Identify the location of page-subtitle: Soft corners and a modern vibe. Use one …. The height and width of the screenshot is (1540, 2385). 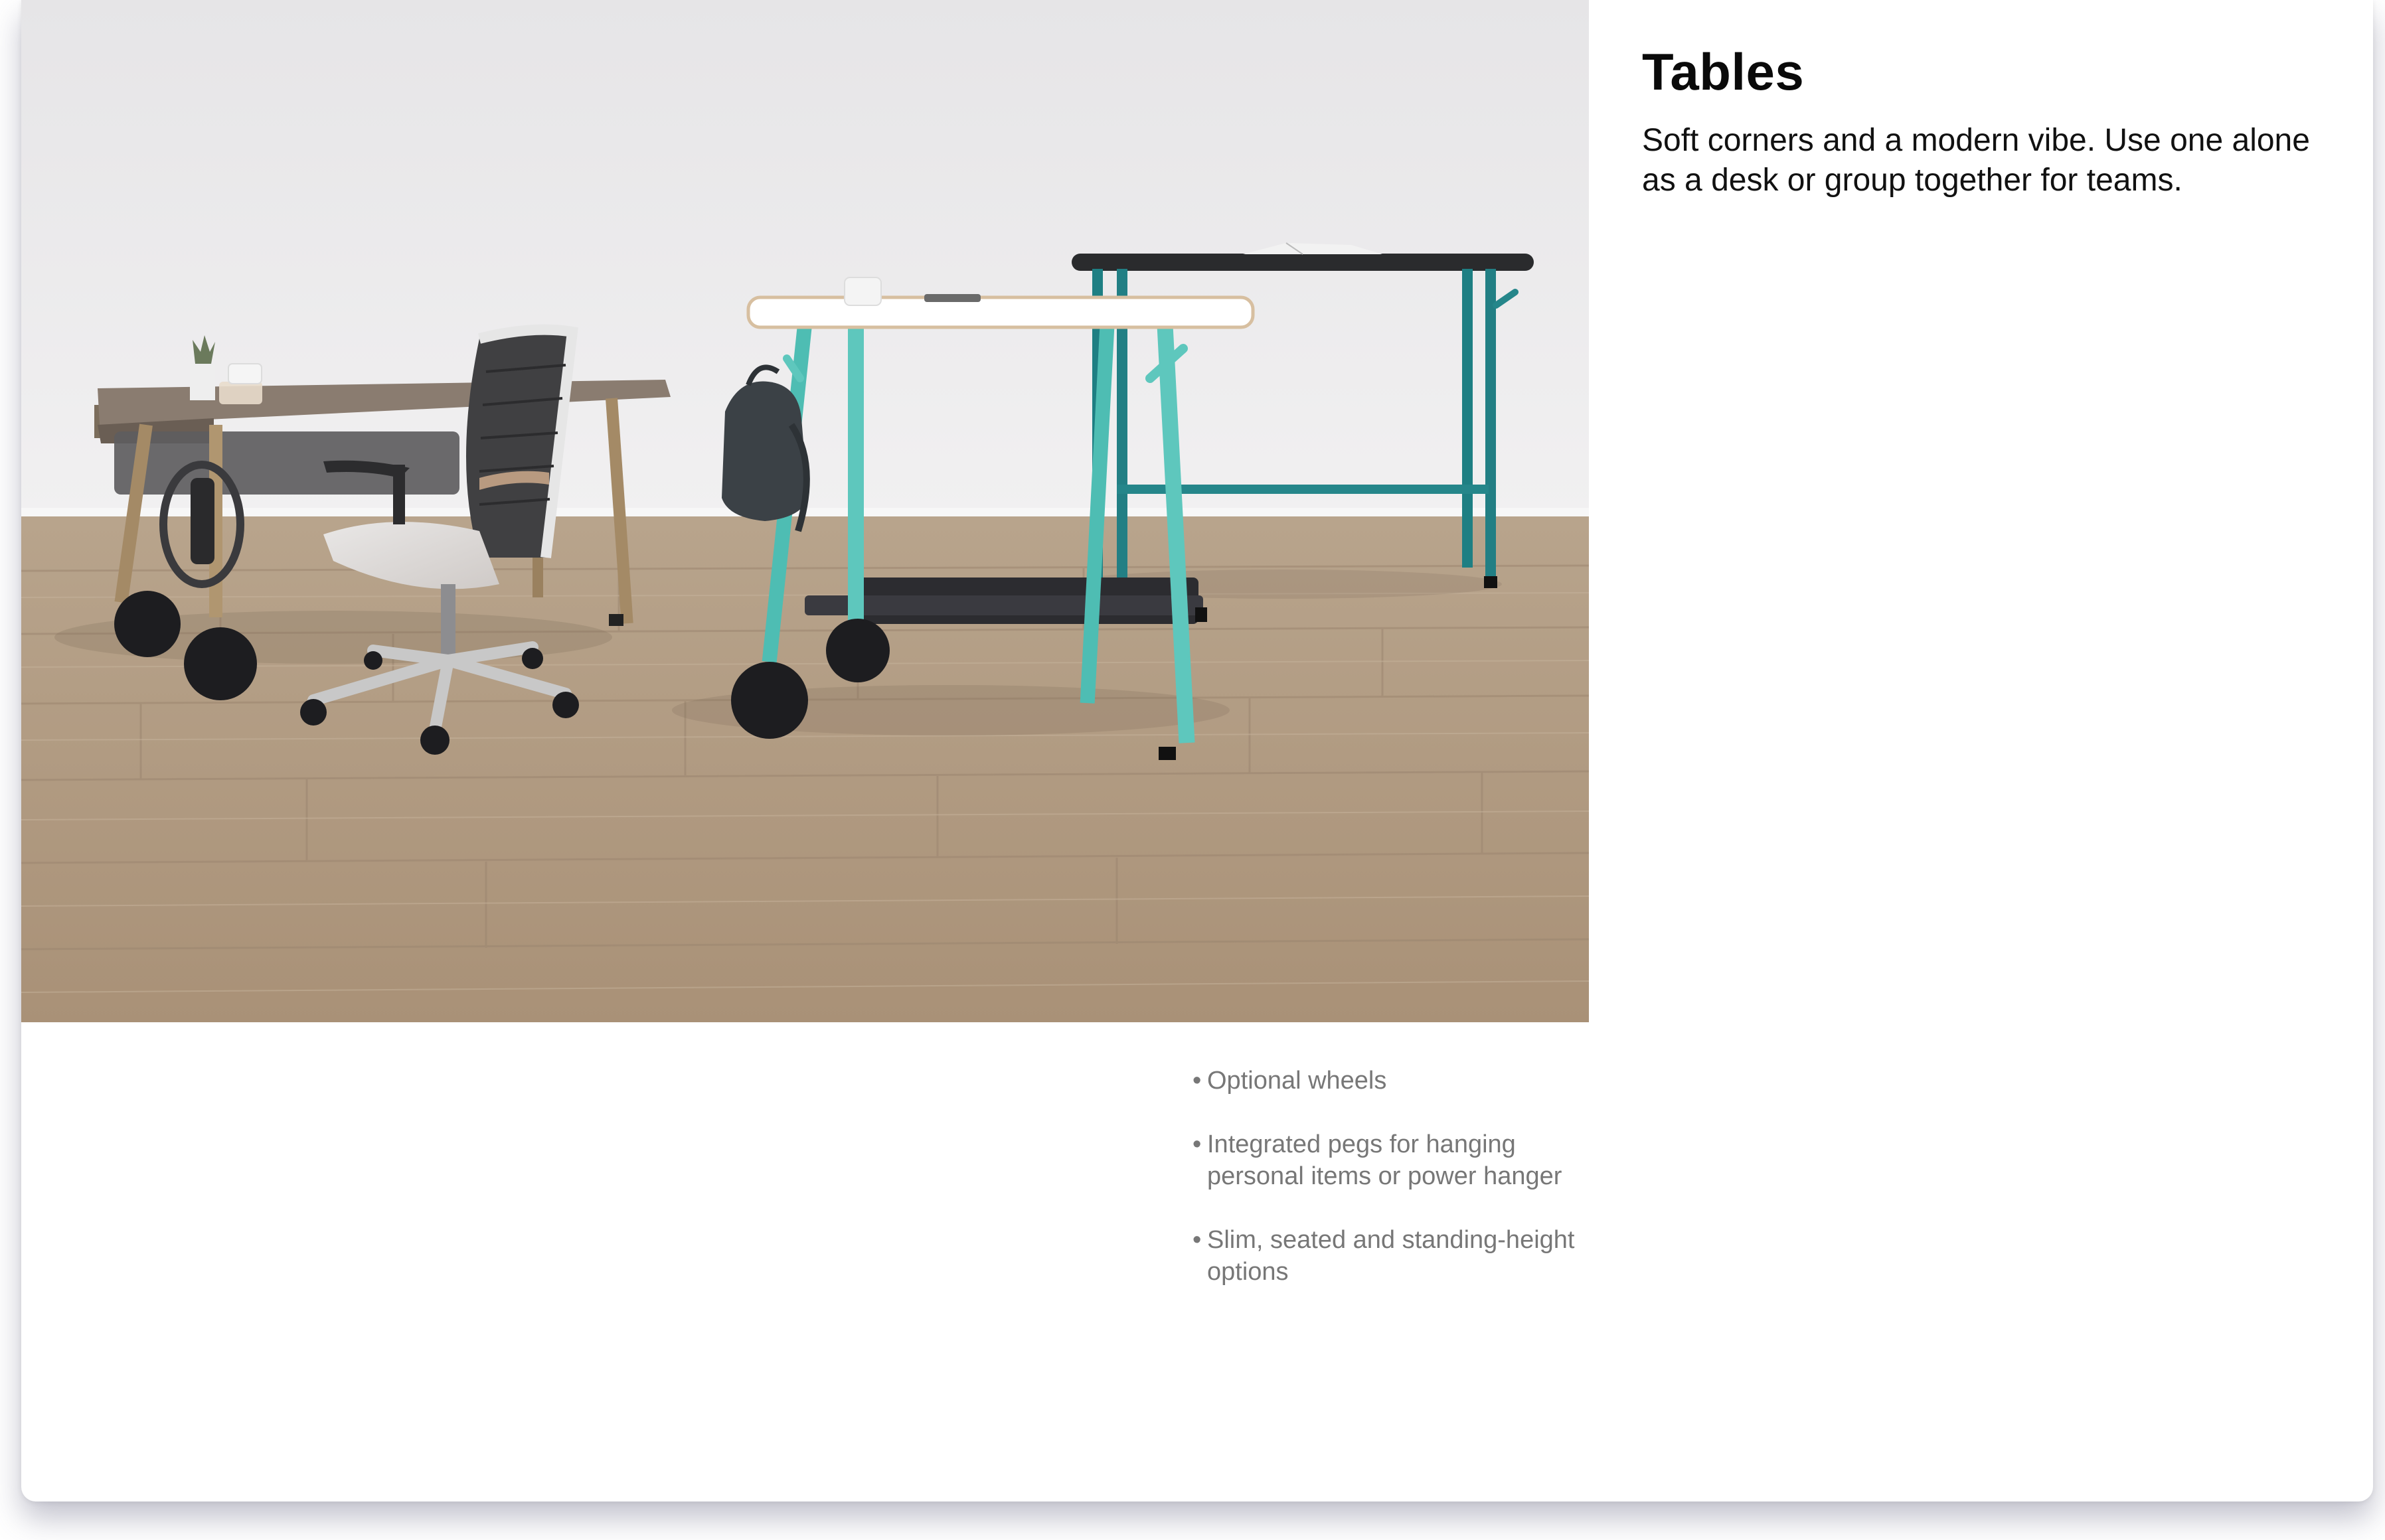
(1976, 160).